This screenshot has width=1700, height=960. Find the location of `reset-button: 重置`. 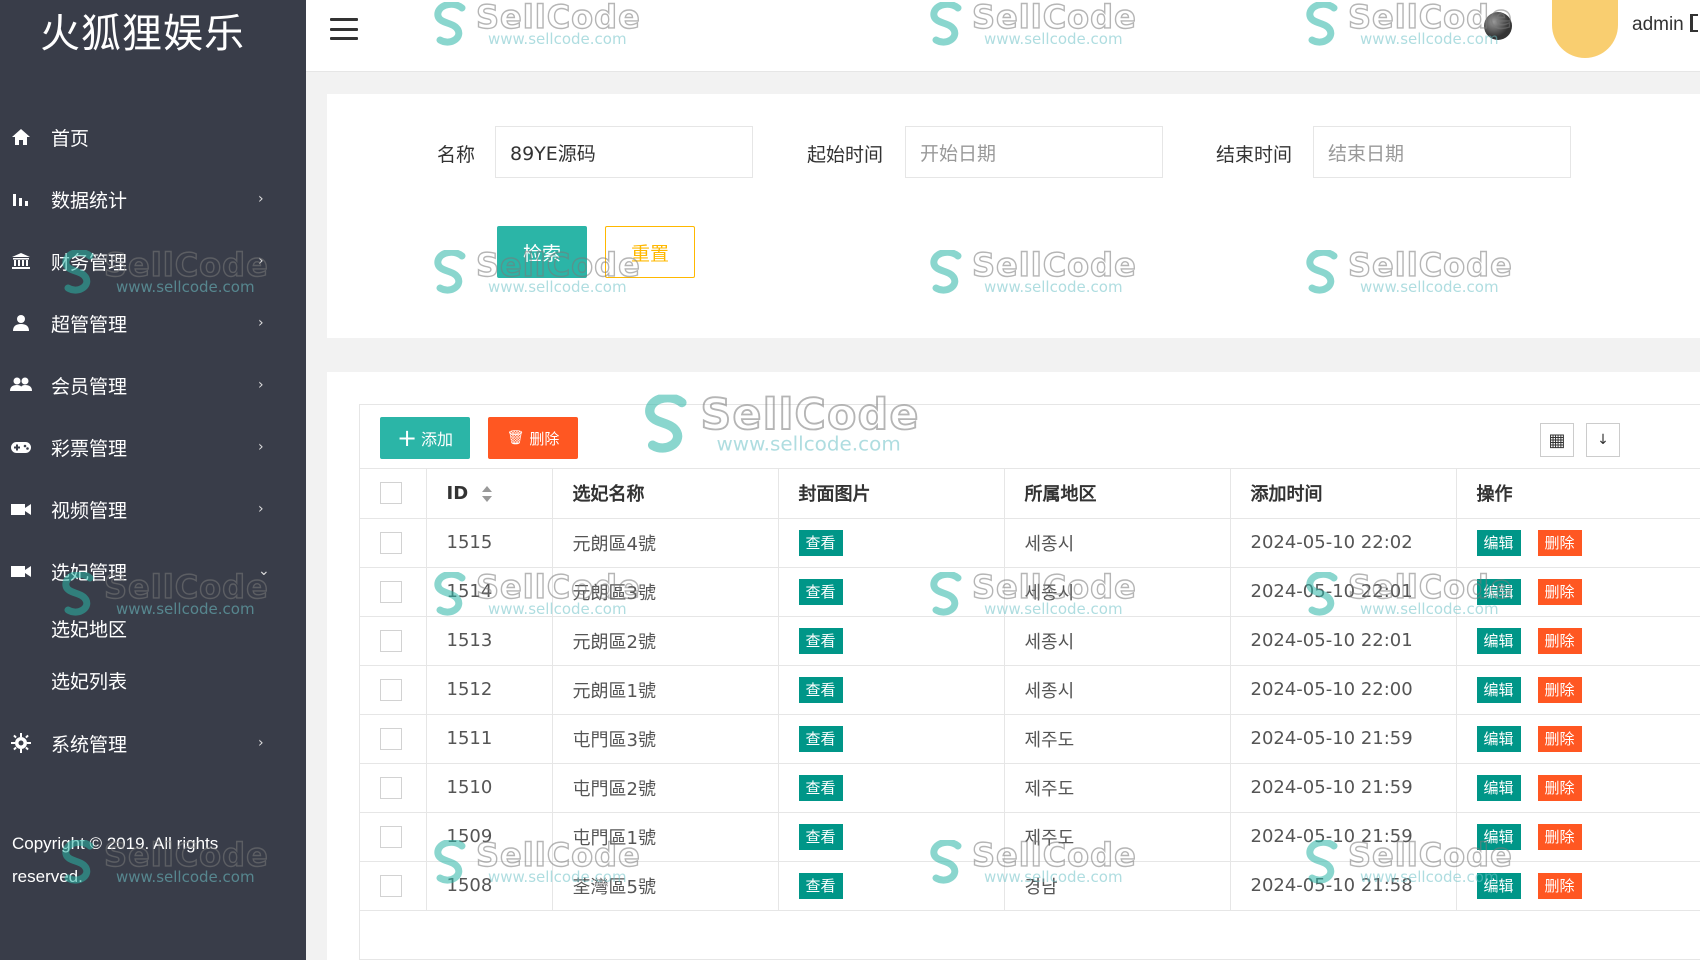

reset-button: 重置 is located at coordinates (650, 252).